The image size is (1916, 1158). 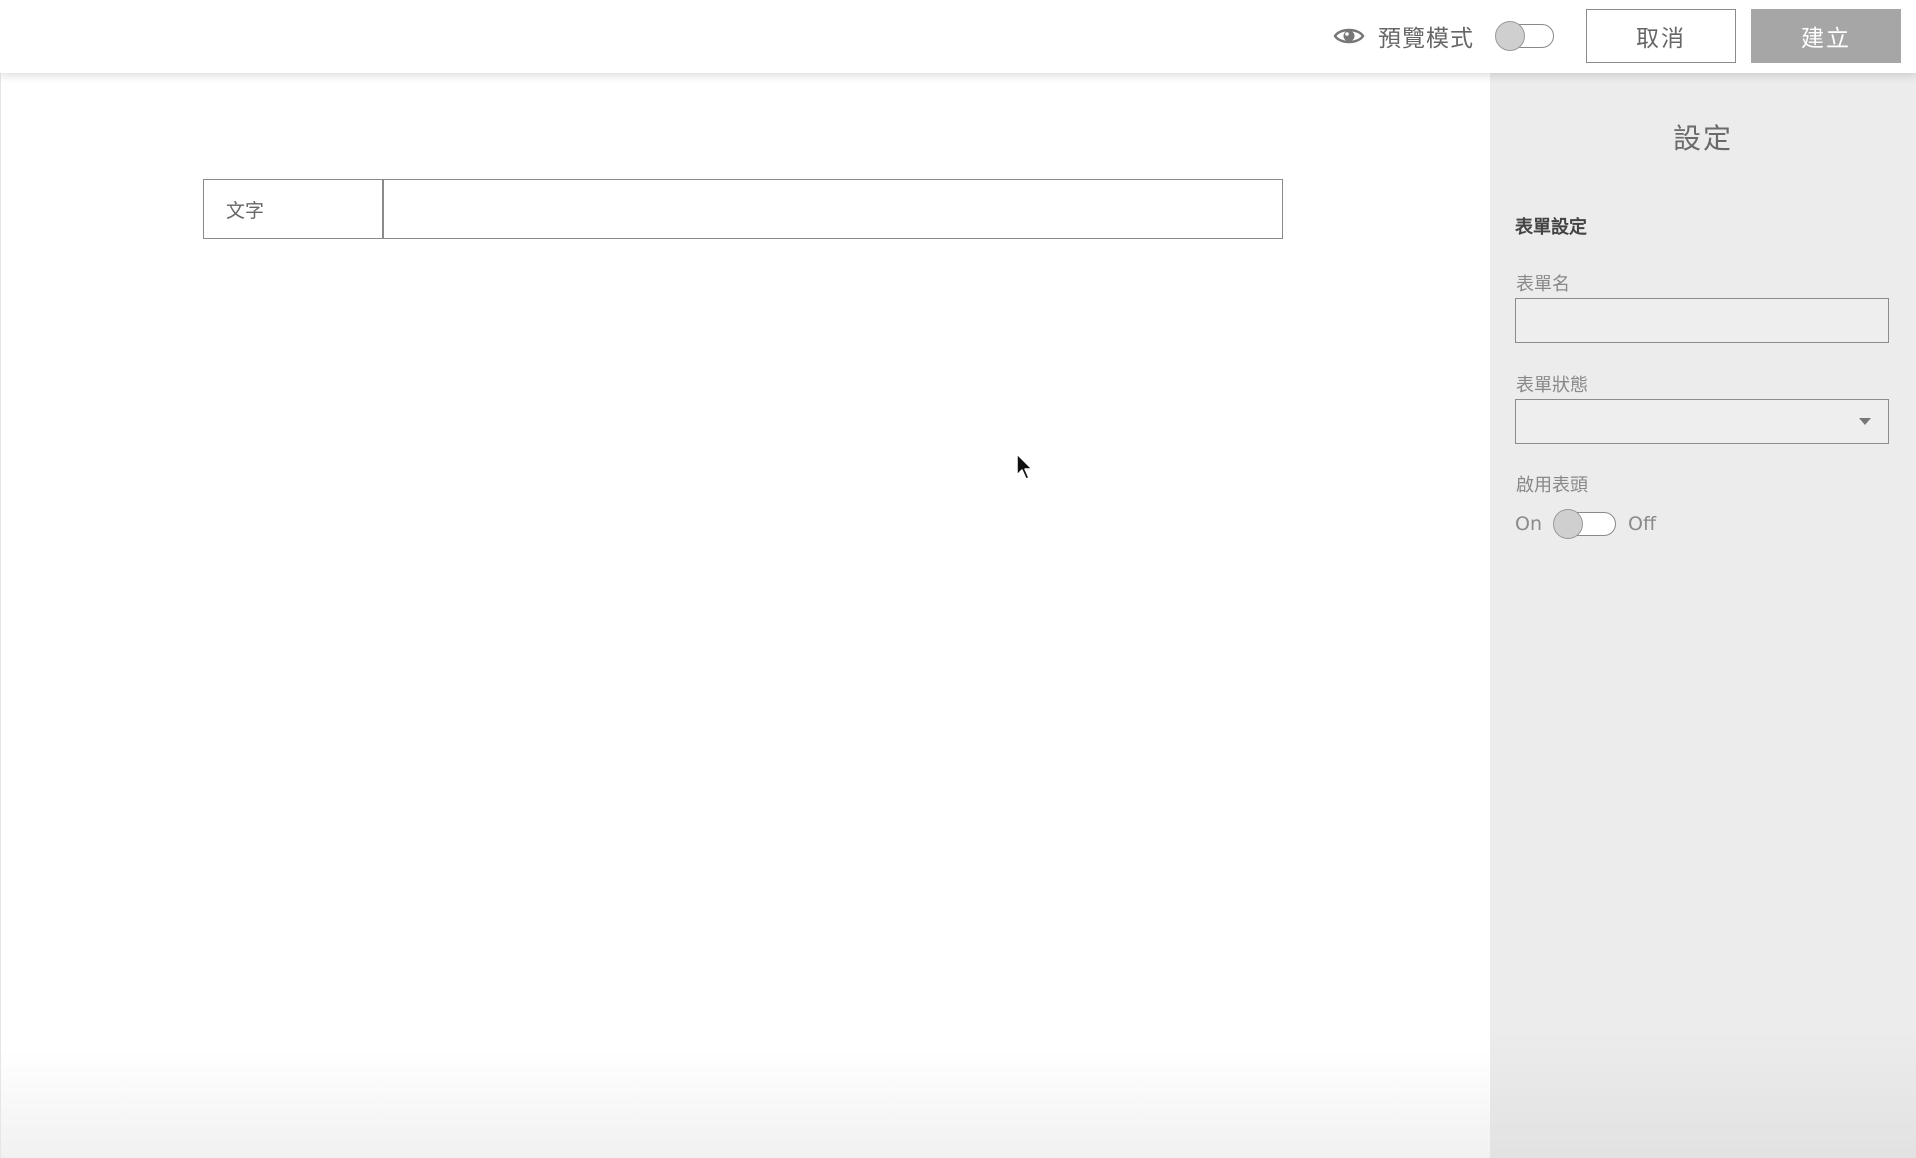 I want to click on eye-icon, so click(x=1349, y=36).